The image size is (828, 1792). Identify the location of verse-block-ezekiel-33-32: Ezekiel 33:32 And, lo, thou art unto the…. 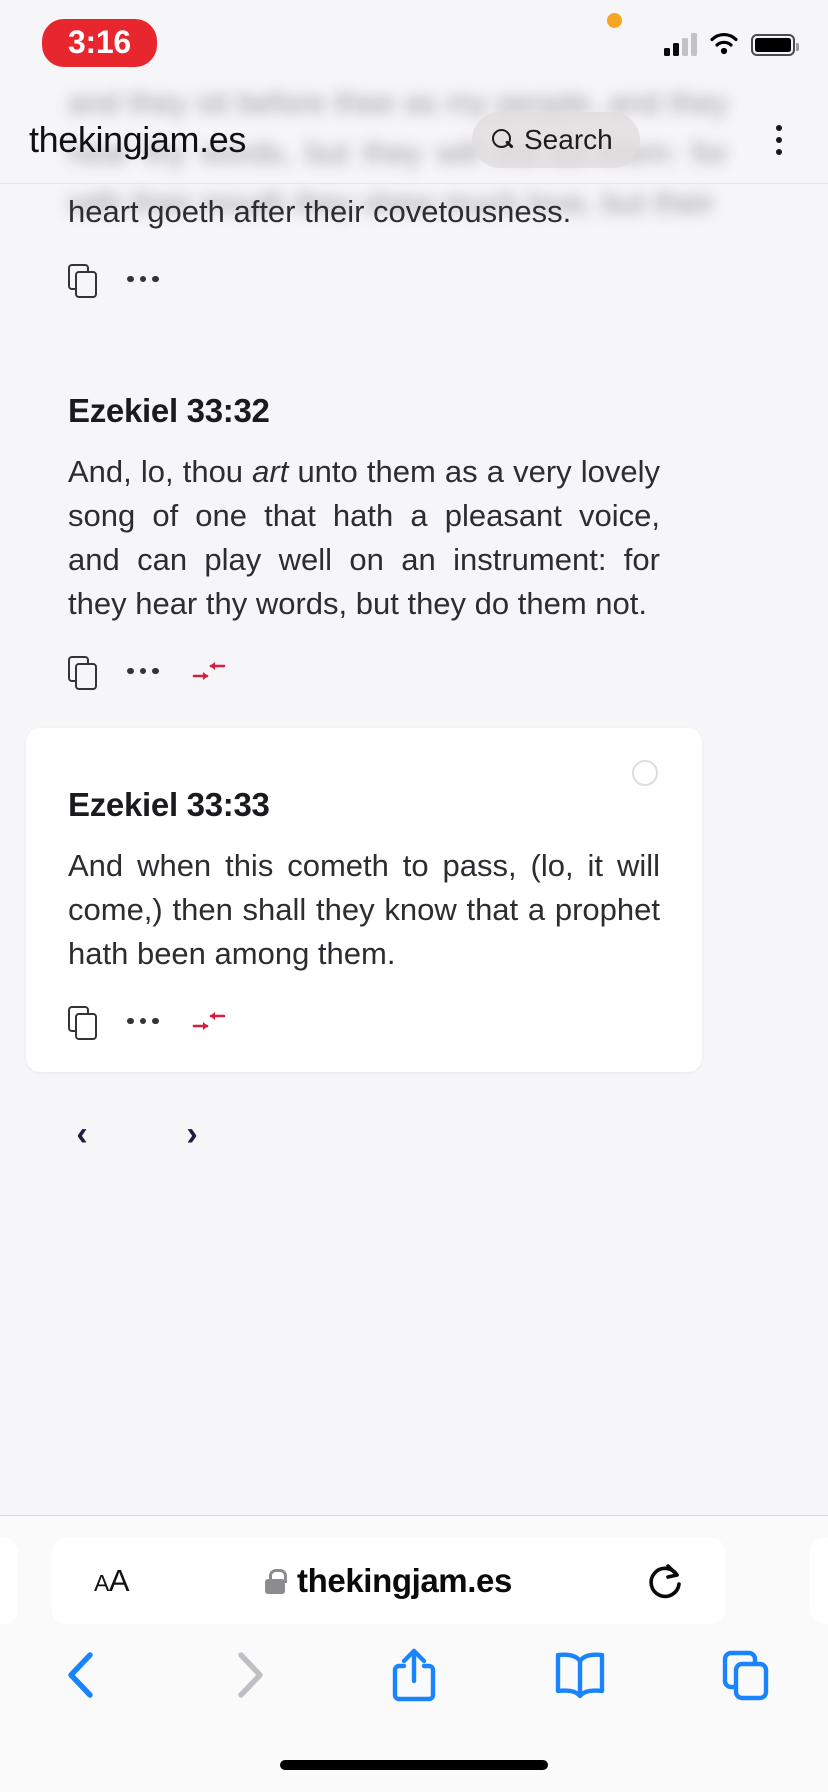
(364, 541).